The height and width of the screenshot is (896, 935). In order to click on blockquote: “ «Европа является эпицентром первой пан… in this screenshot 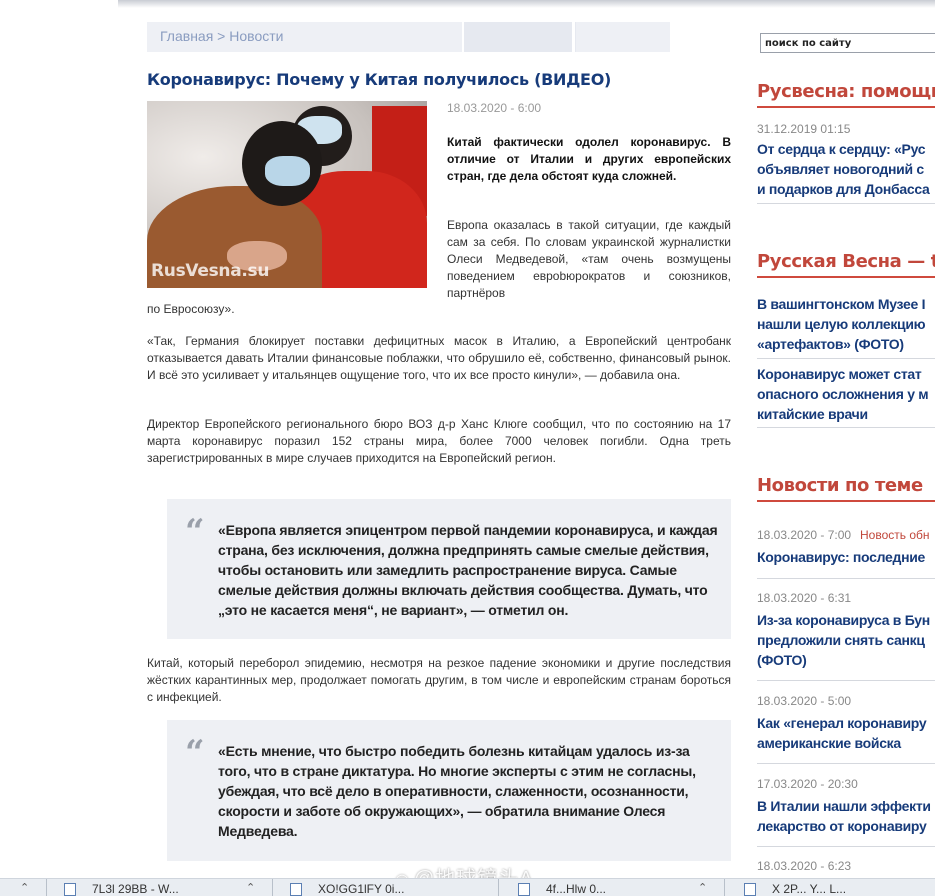, I will do `click(449, 569)`.